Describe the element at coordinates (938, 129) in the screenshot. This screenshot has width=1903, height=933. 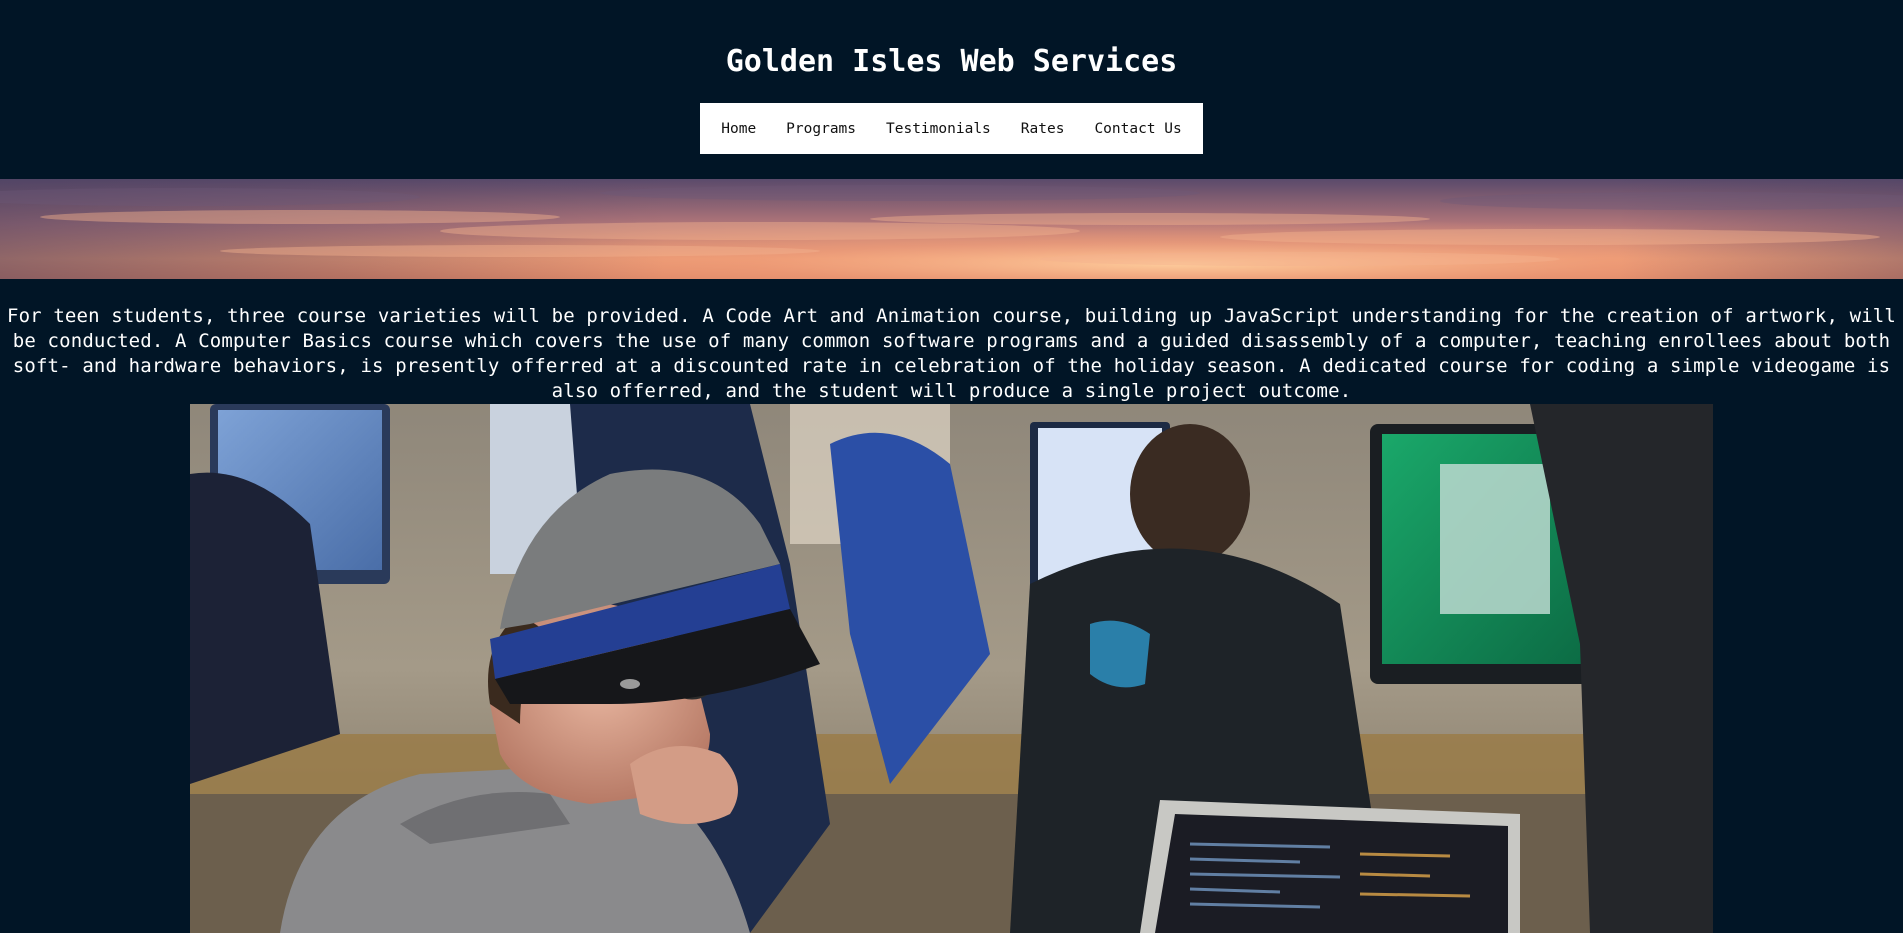
I see `nav-link-testimonials: Testimonials` at that location.